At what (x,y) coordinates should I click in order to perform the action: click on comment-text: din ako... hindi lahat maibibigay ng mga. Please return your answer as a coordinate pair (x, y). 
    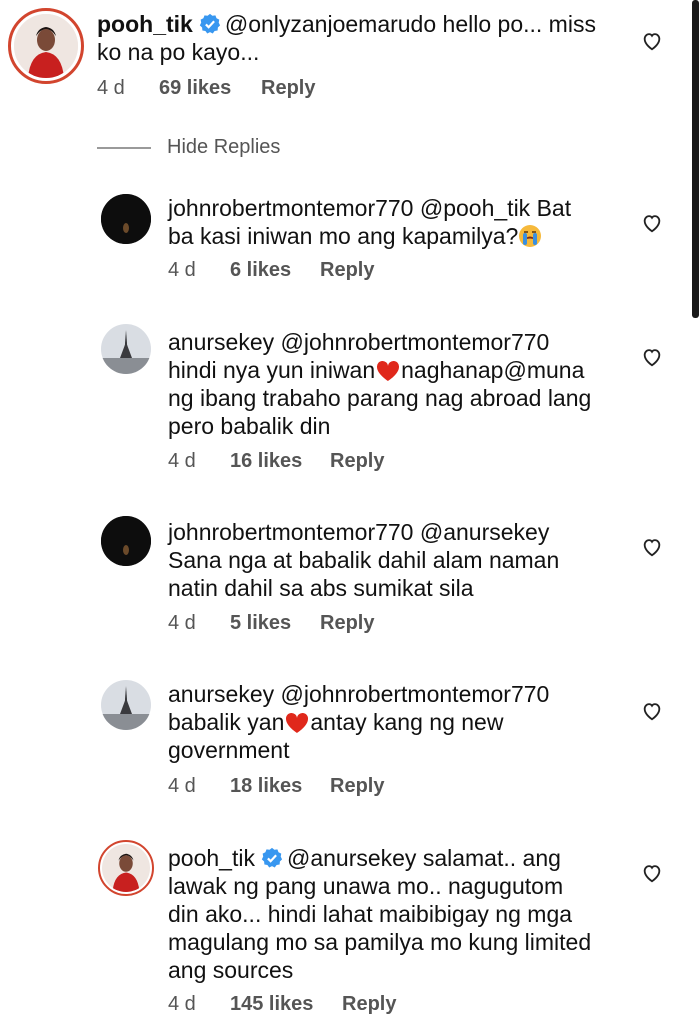
    Looking at the image, I should click on (370, 914).